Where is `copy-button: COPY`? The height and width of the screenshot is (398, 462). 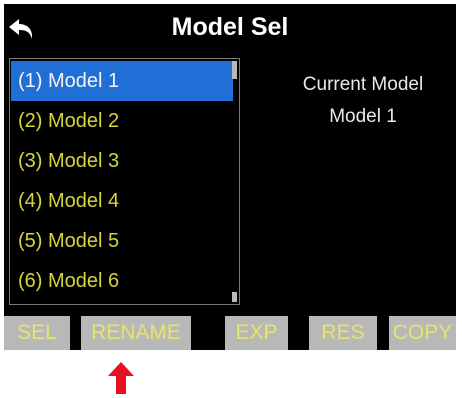
copy-button: COPY is located at coordinates (422, 333).